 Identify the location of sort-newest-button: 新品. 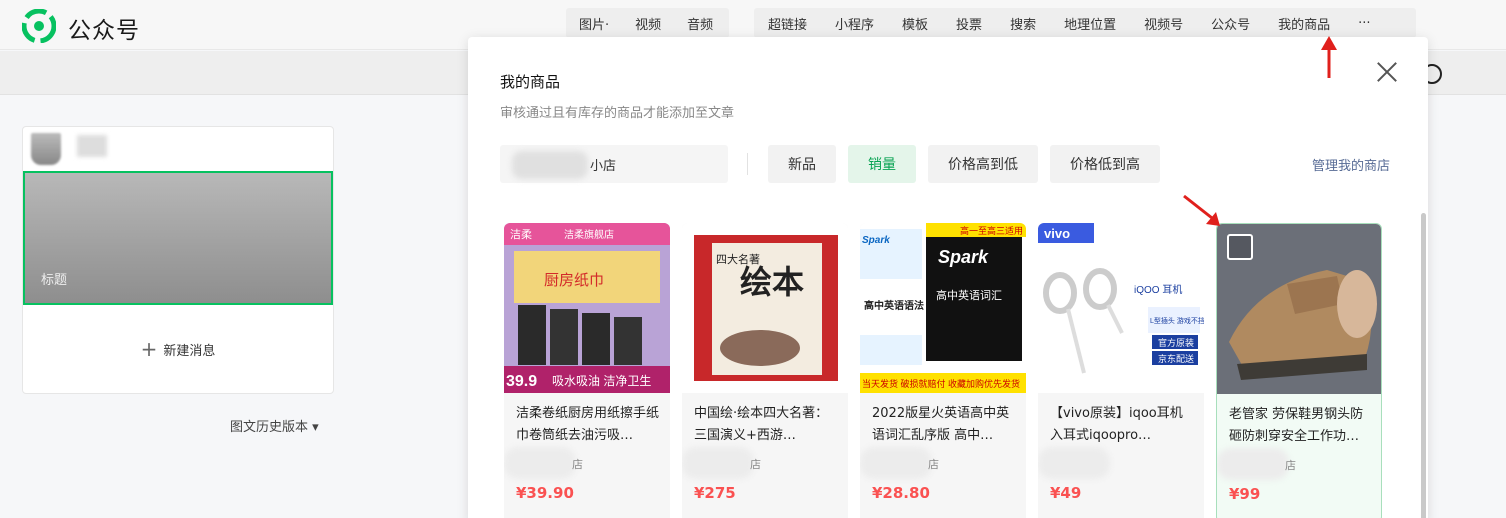
(802, 164).